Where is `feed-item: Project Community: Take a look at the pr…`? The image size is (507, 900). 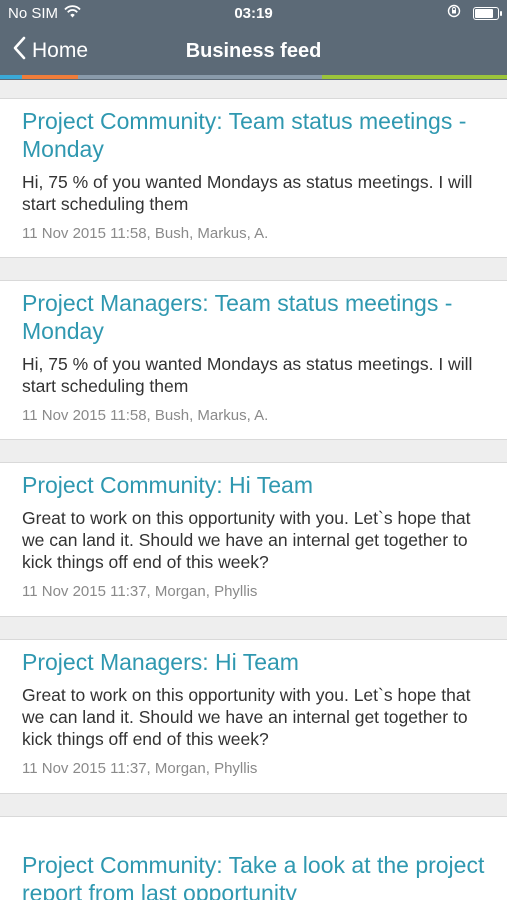 feed-item: Project Community: Take a look at the pr… is located at coordinates (253, 858).